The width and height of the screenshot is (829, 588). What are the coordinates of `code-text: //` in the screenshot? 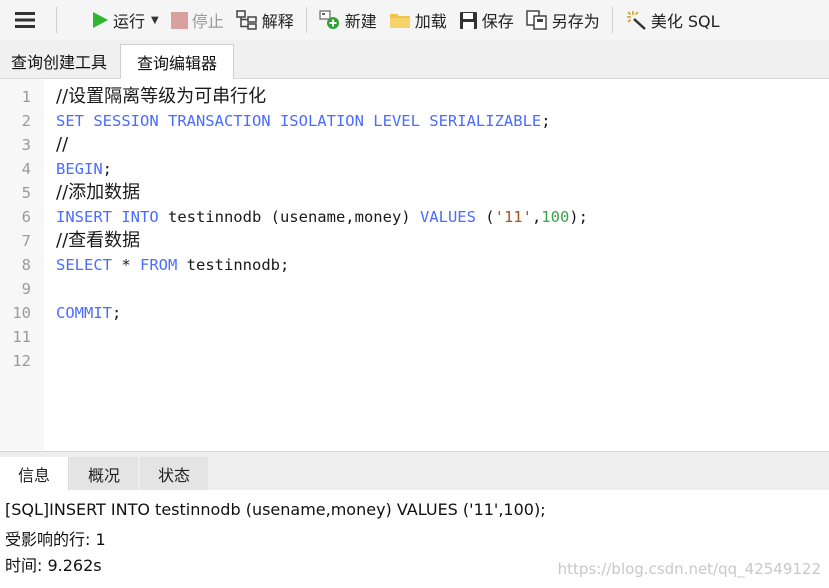 It's located at (62, 145).